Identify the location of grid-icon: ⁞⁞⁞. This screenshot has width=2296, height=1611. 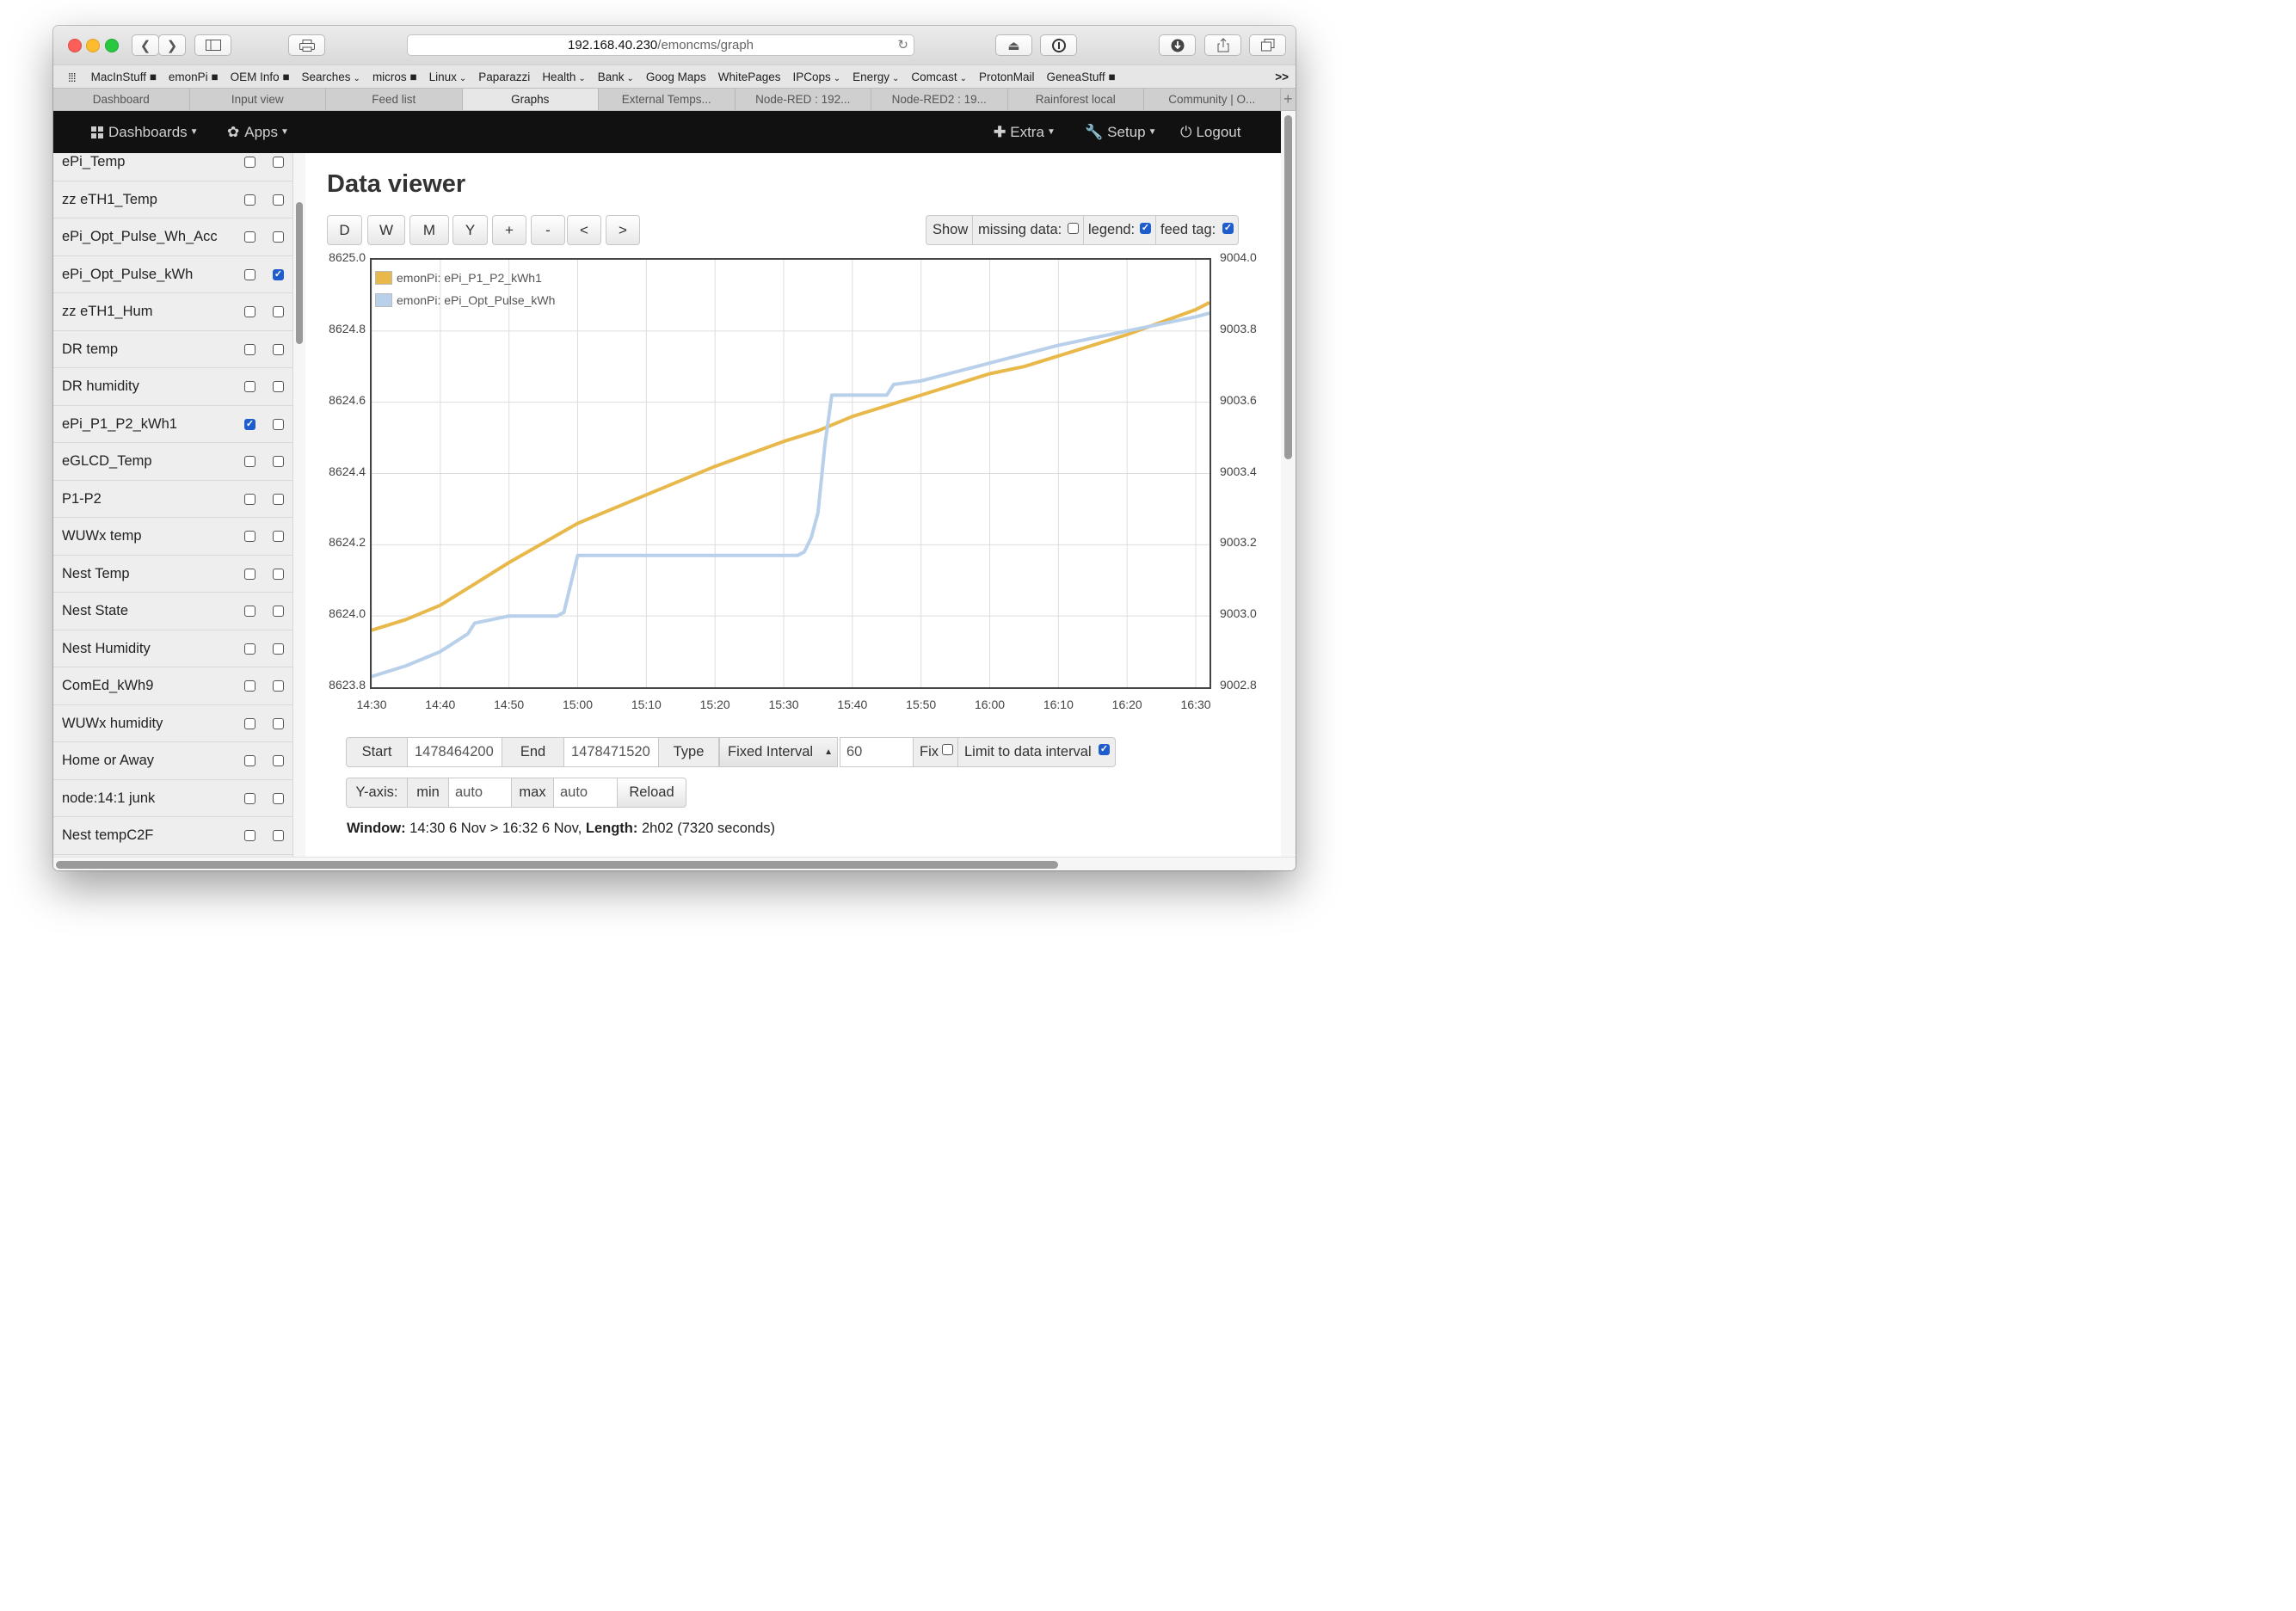
(72, 77).